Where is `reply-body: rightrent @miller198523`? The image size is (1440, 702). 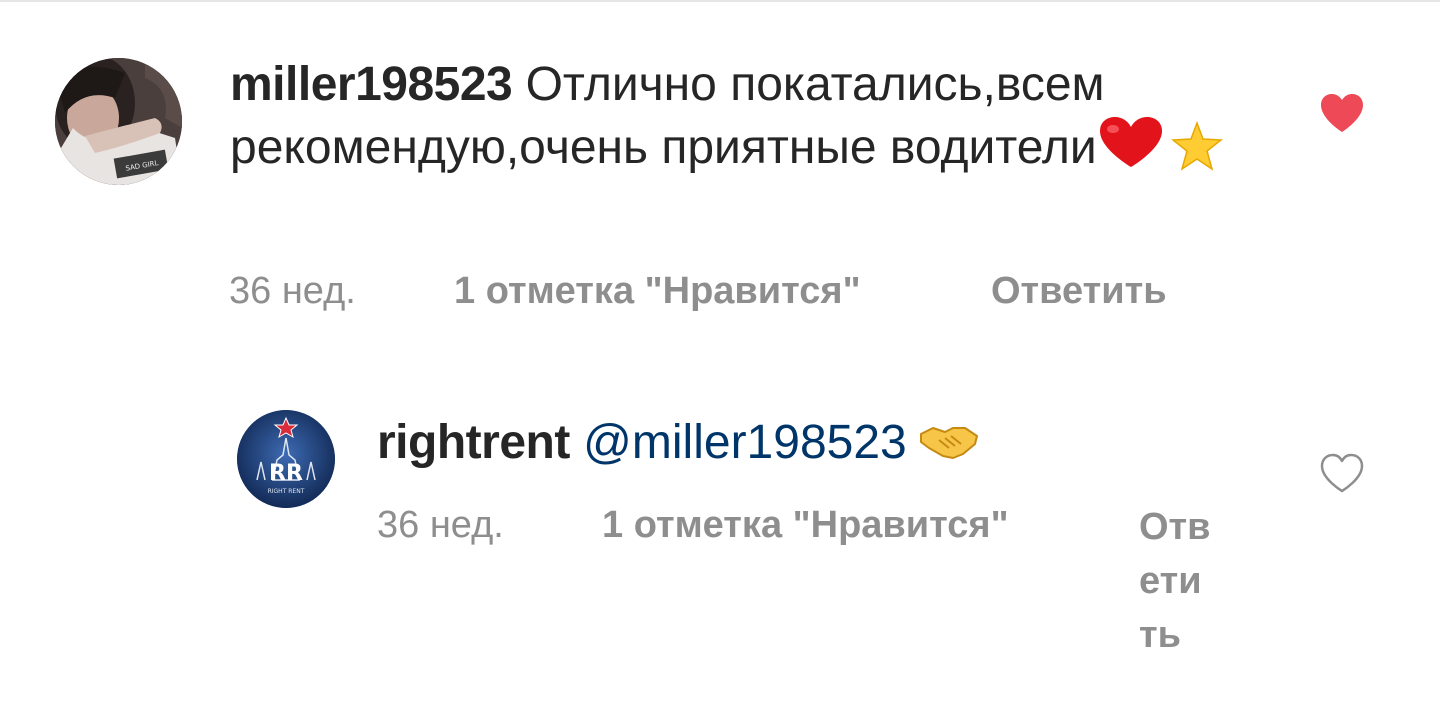 reply-body: rightrent @miller198523 is located at coordinates (827, 442).